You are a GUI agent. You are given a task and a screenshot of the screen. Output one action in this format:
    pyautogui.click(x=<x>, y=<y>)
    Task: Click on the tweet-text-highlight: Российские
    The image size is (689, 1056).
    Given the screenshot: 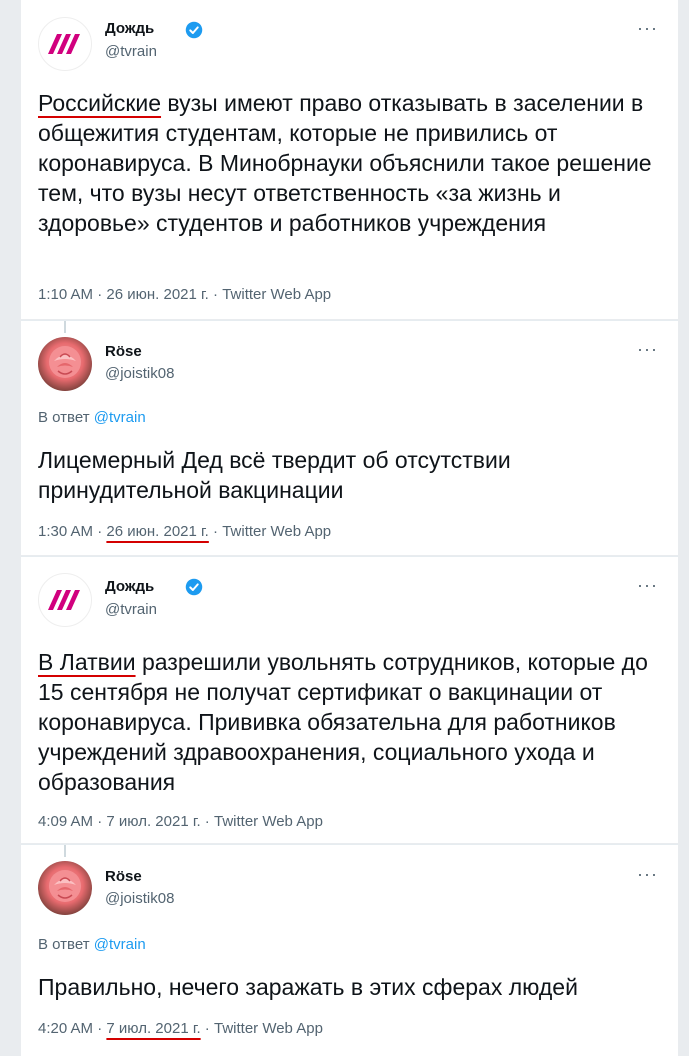 What is the action you would take?
    pyautogui.click(x=100, y=103)
    